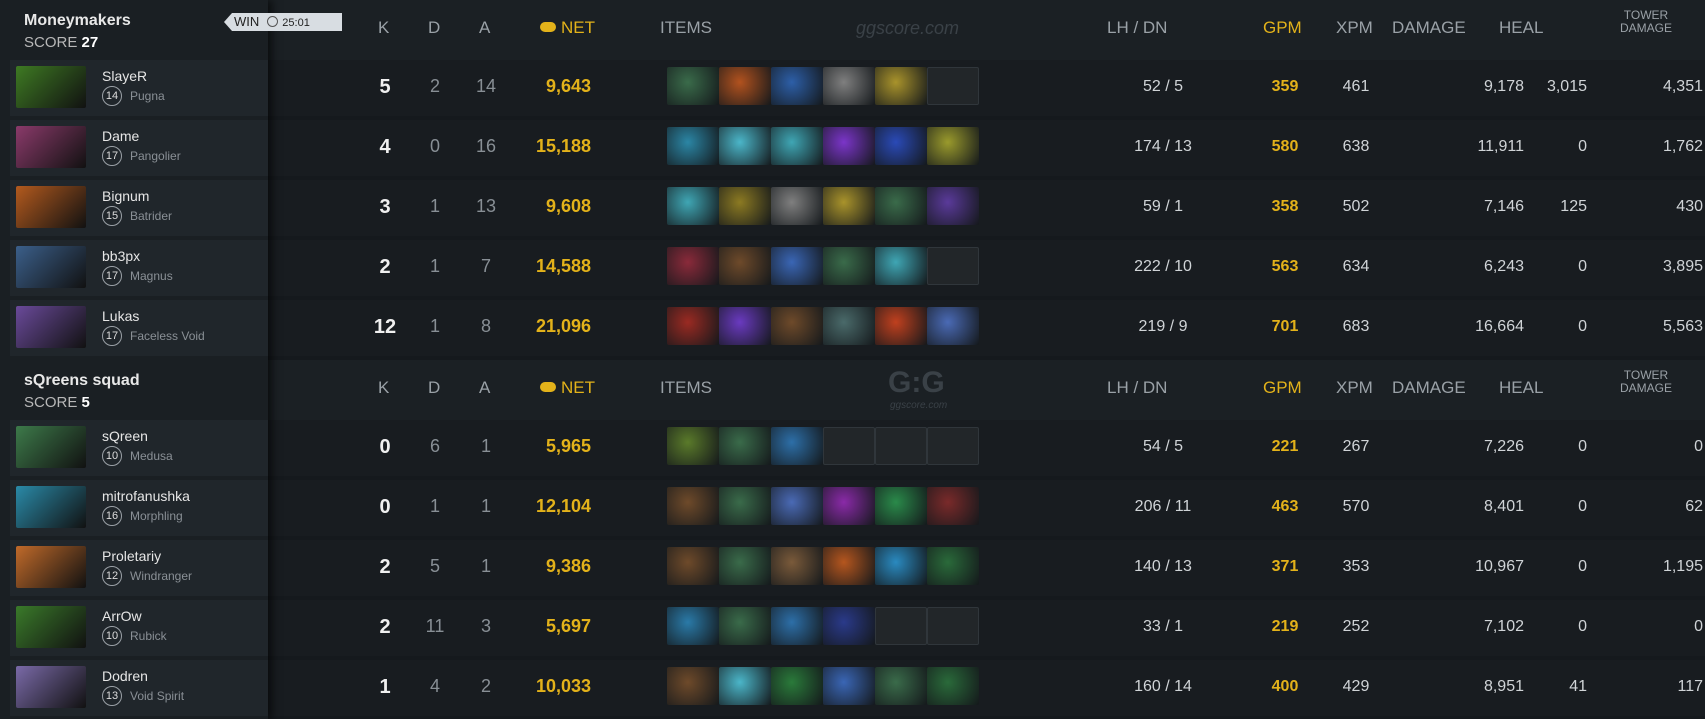  What do you see at coordinates (156, 516) in the screenshot?
I see `hero-name: Morphling` at bounding box center [156, 516].